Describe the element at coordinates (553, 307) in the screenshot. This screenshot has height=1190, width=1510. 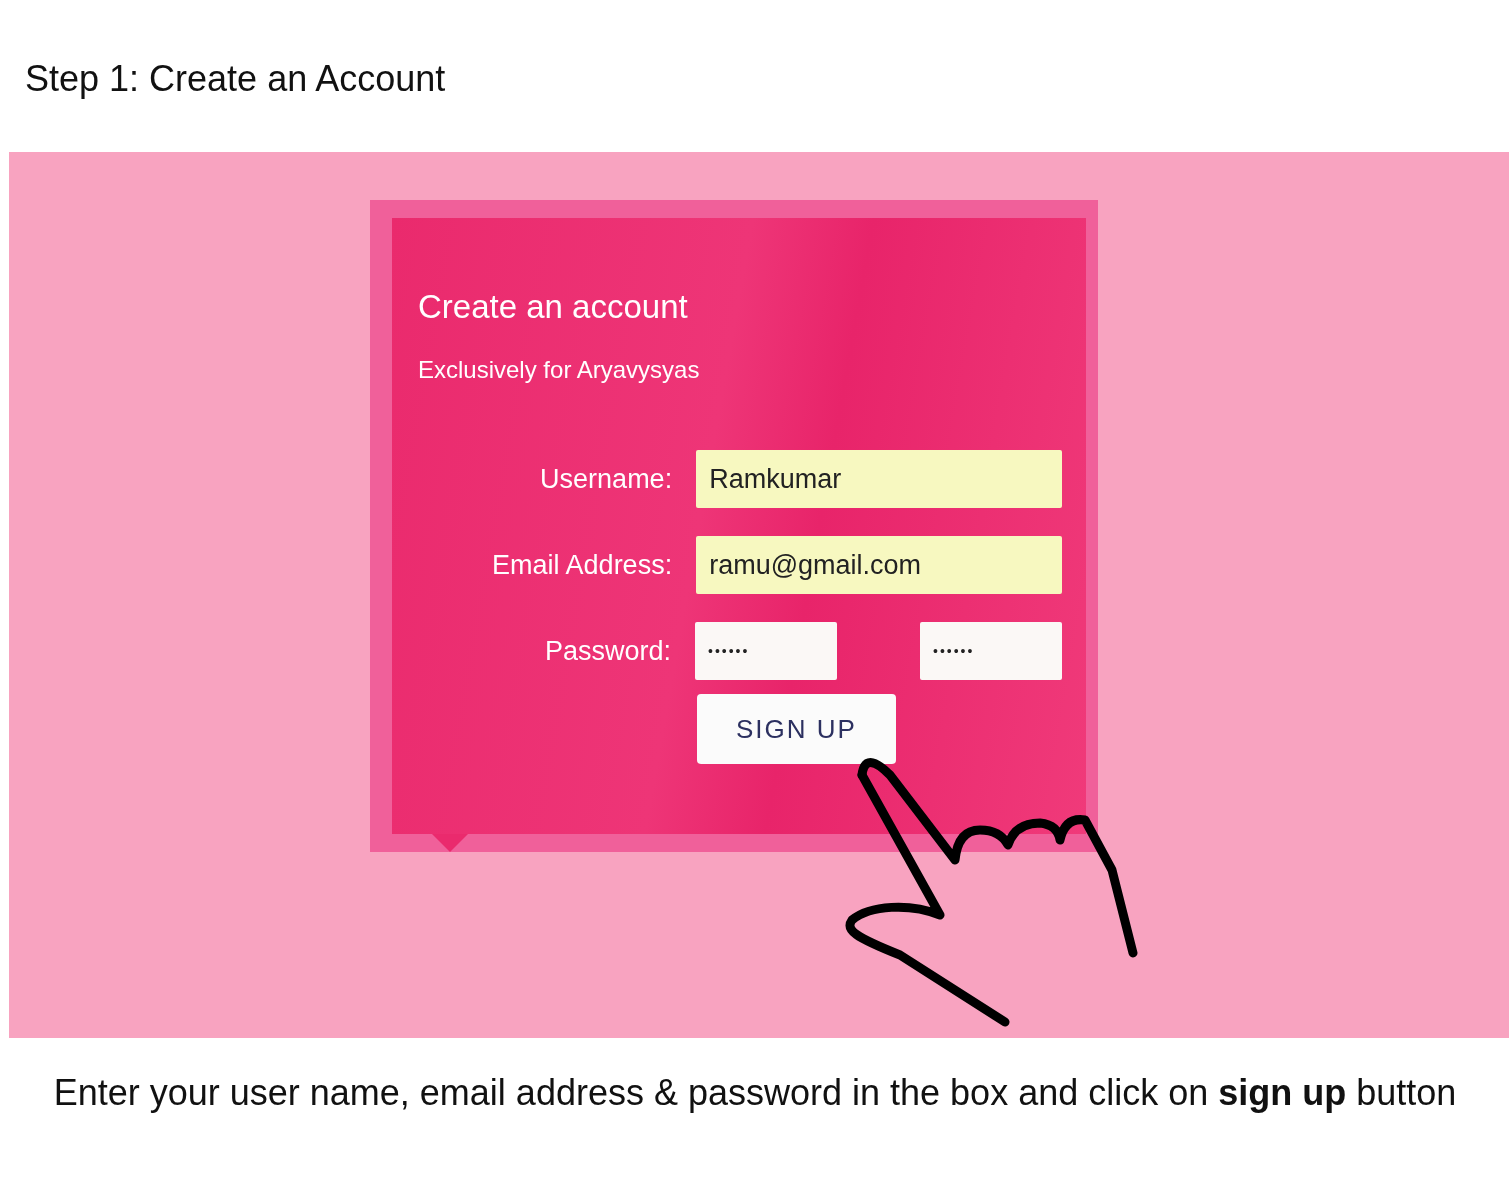
I see `form-title: Create an account` at that location.